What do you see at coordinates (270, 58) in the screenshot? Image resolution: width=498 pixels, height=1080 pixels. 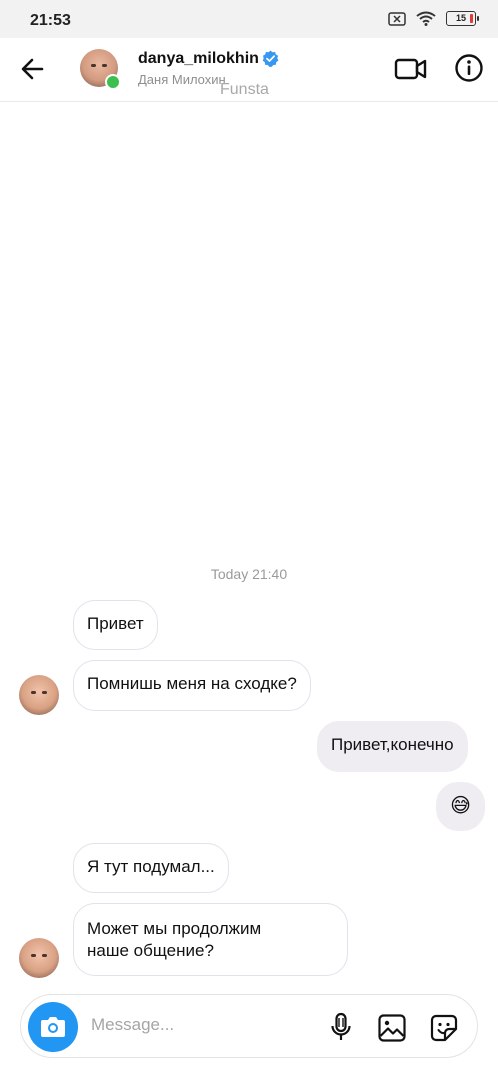 I see `verified-badge-icon` at bounding box center [270, 58].